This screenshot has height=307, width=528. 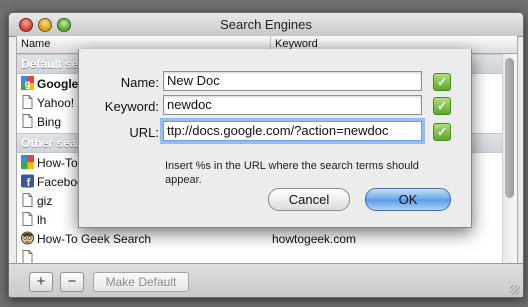 What do you see at coordinates (141, 282) in the screenshot?
I see `make-default-button: Make Default` at bounding box center [141, 282].